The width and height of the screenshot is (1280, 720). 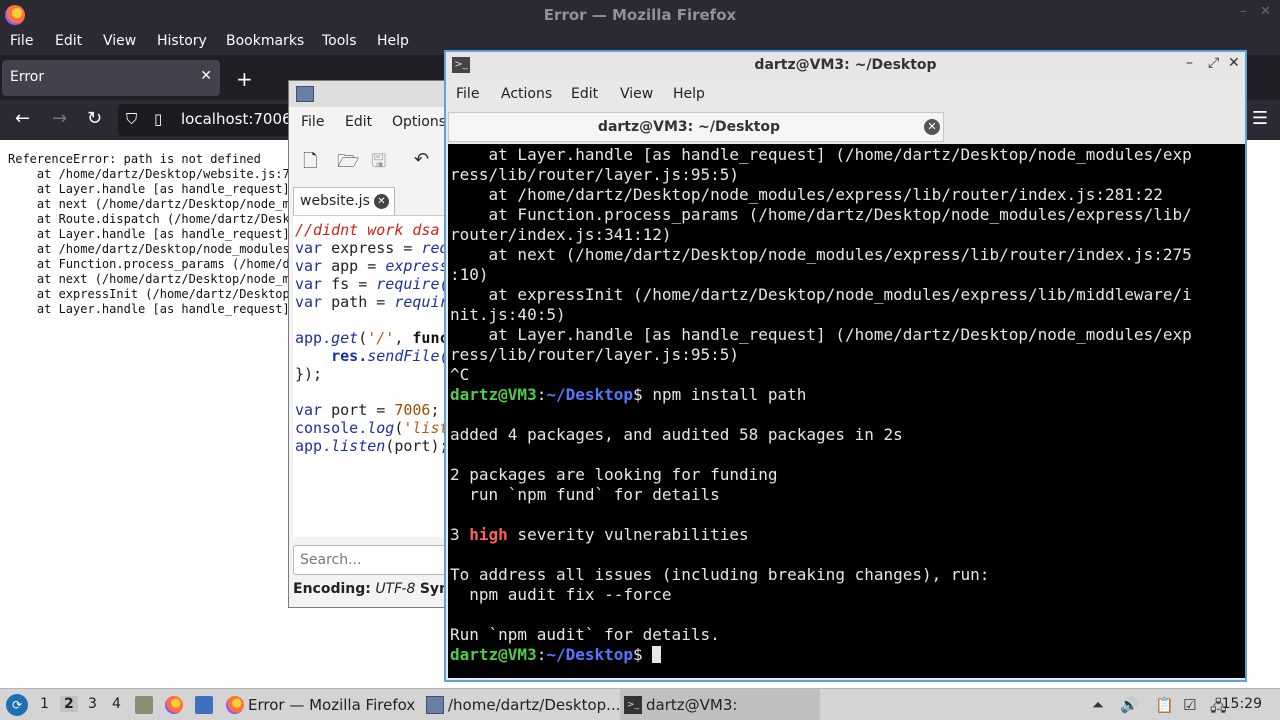 I want to click on menu-bookmarks: Bookmarks, so click(x=265, y=41).